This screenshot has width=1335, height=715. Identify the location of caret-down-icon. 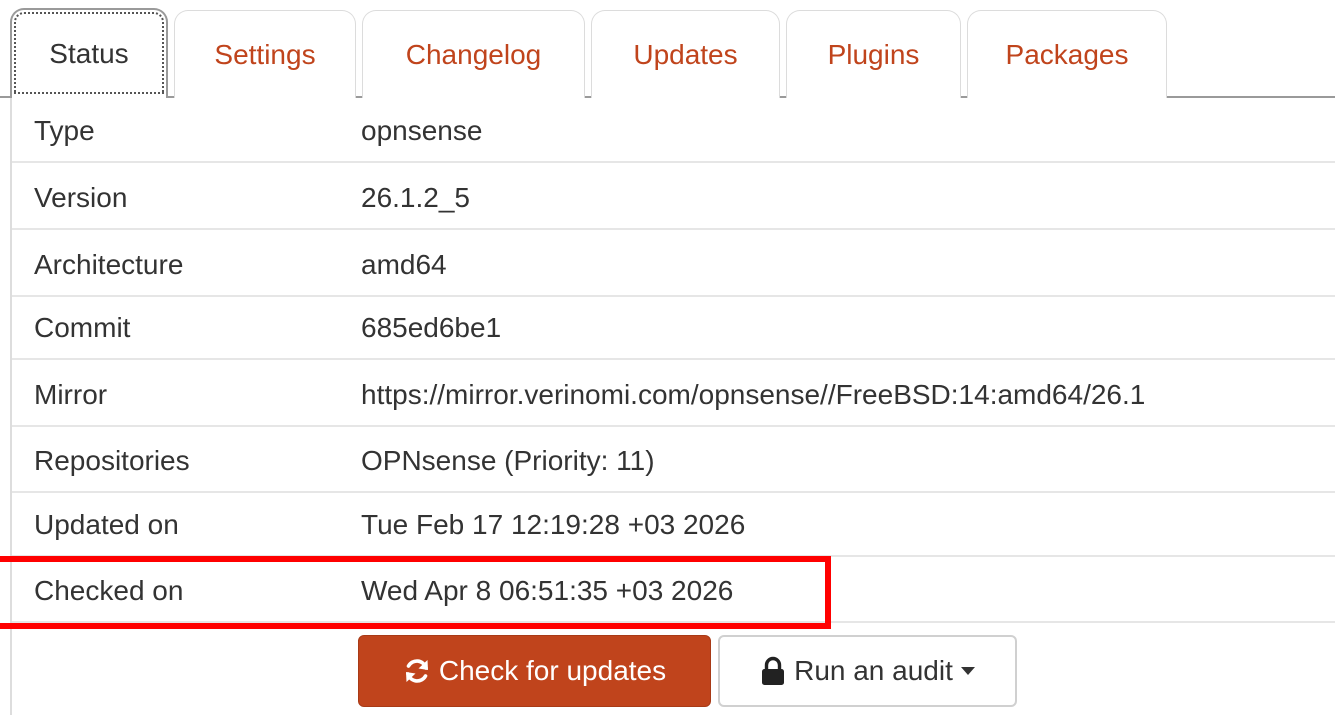
(967, 671).